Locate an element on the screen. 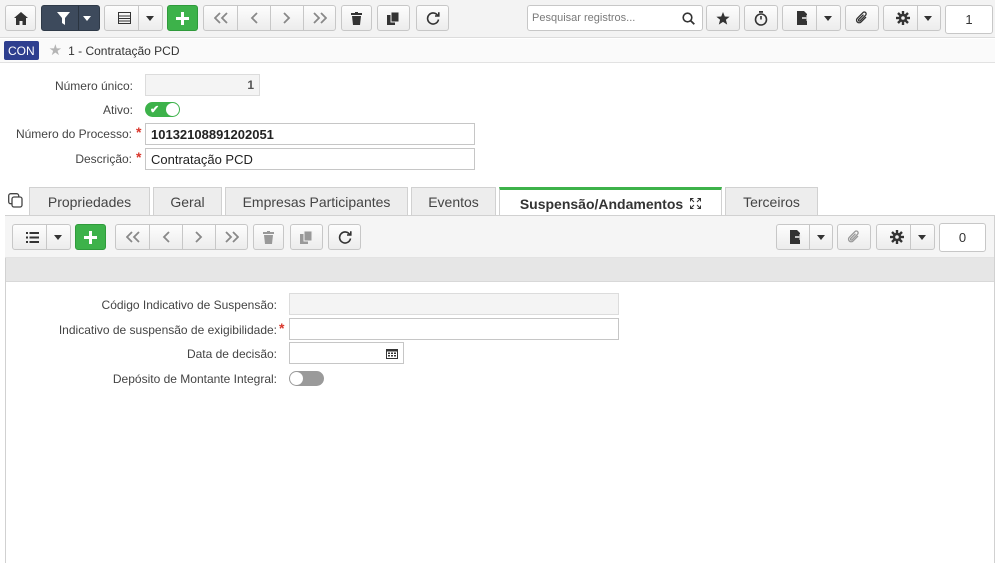  duplicate-button is located at coordinates (393, 18).